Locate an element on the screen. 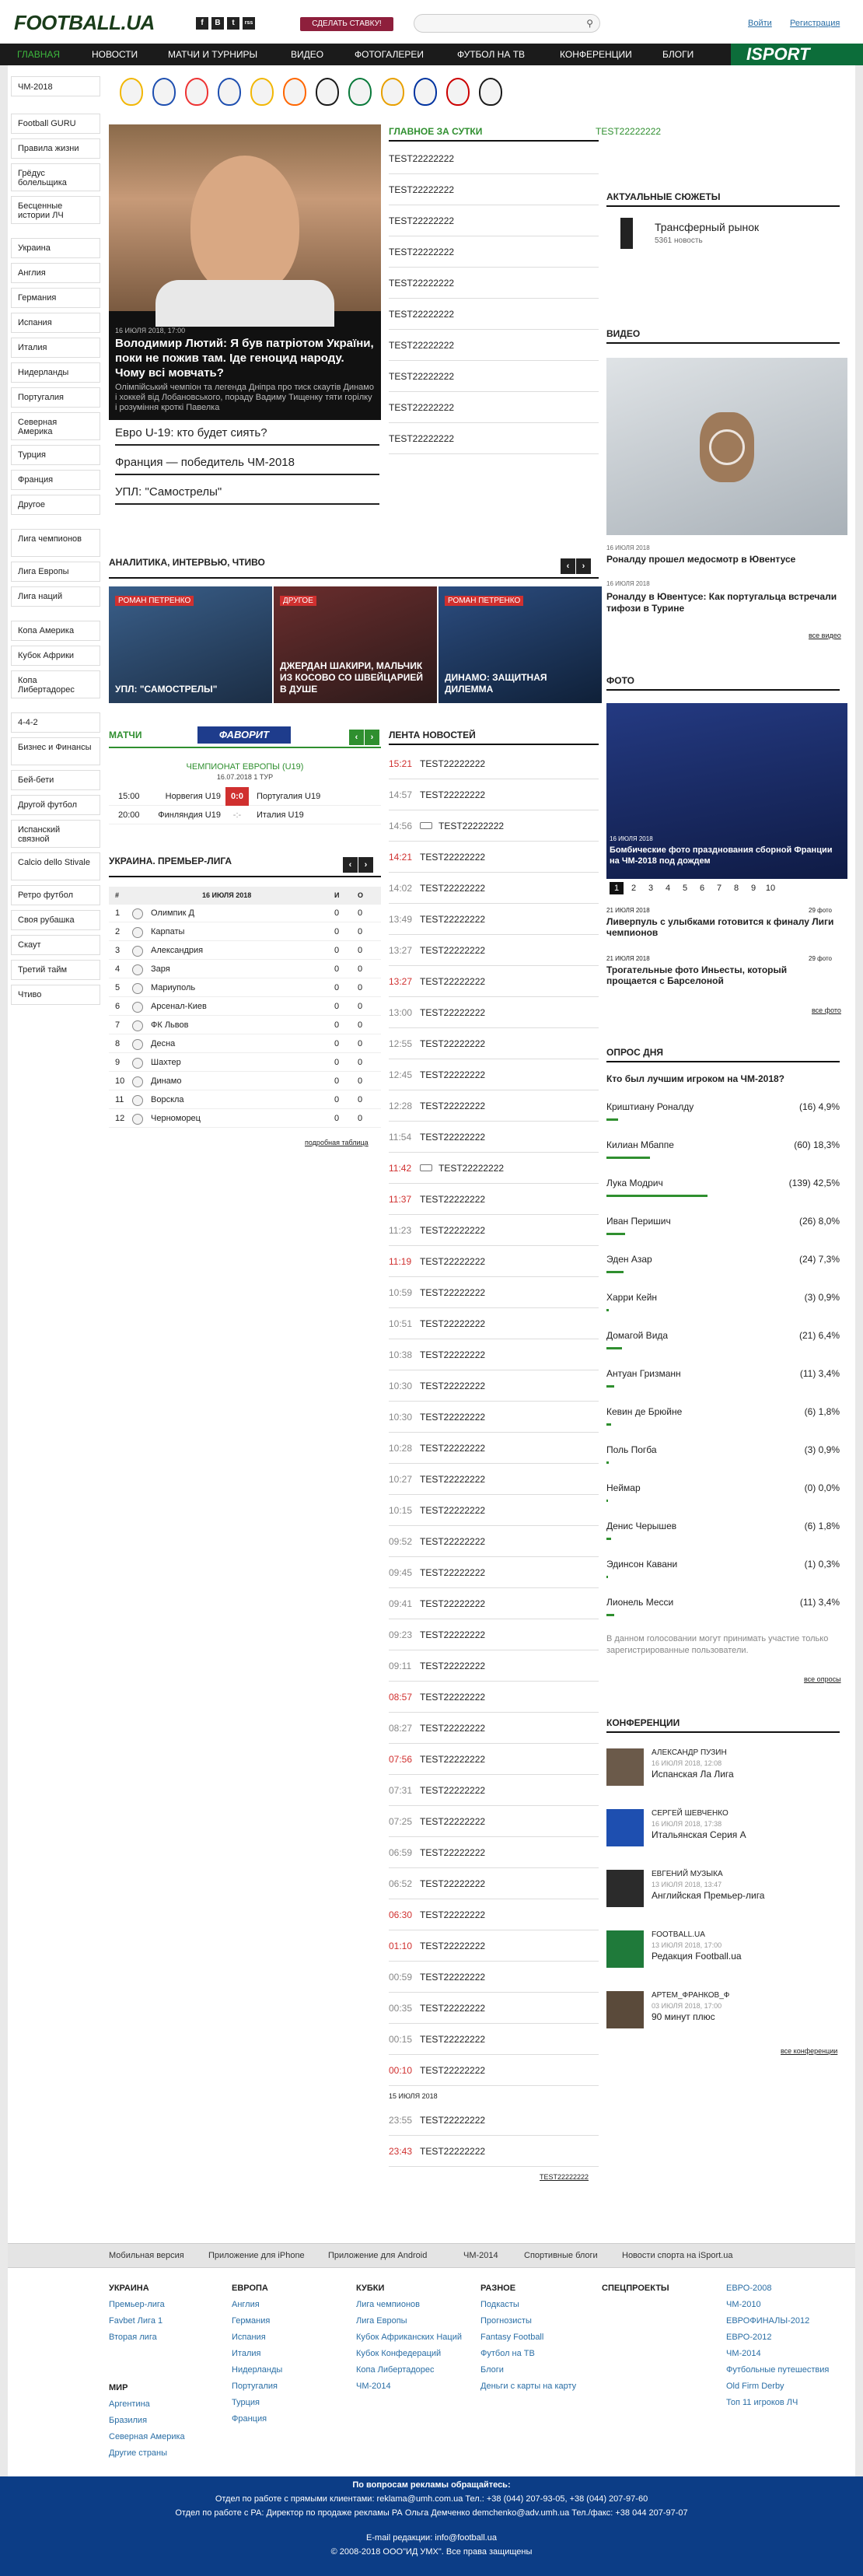 The height and width of the screenshot is (2576, 863). footer-link: Лига Европы is located at coordinates (414, 2321).